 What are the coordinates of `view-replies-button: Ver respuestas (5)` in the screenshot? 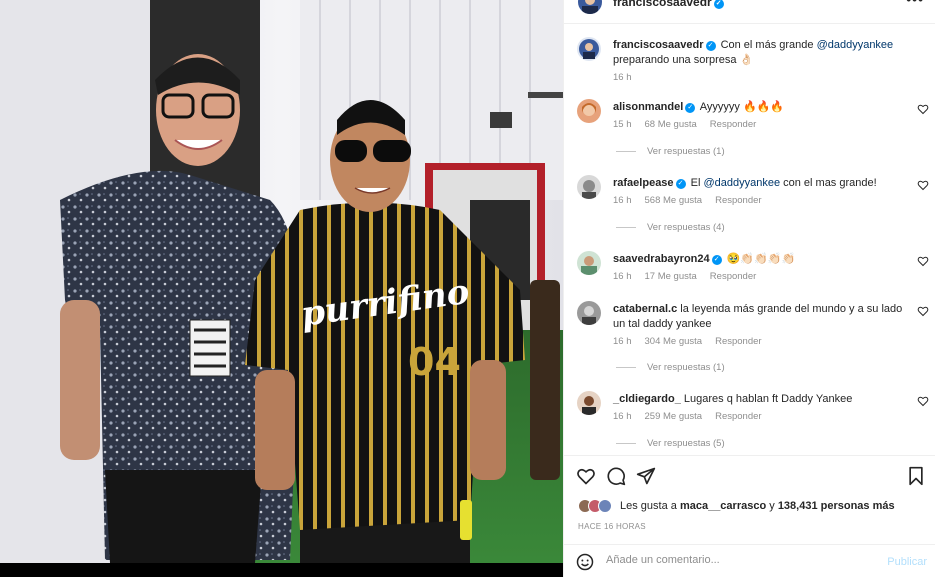 It's located at (670, 443).